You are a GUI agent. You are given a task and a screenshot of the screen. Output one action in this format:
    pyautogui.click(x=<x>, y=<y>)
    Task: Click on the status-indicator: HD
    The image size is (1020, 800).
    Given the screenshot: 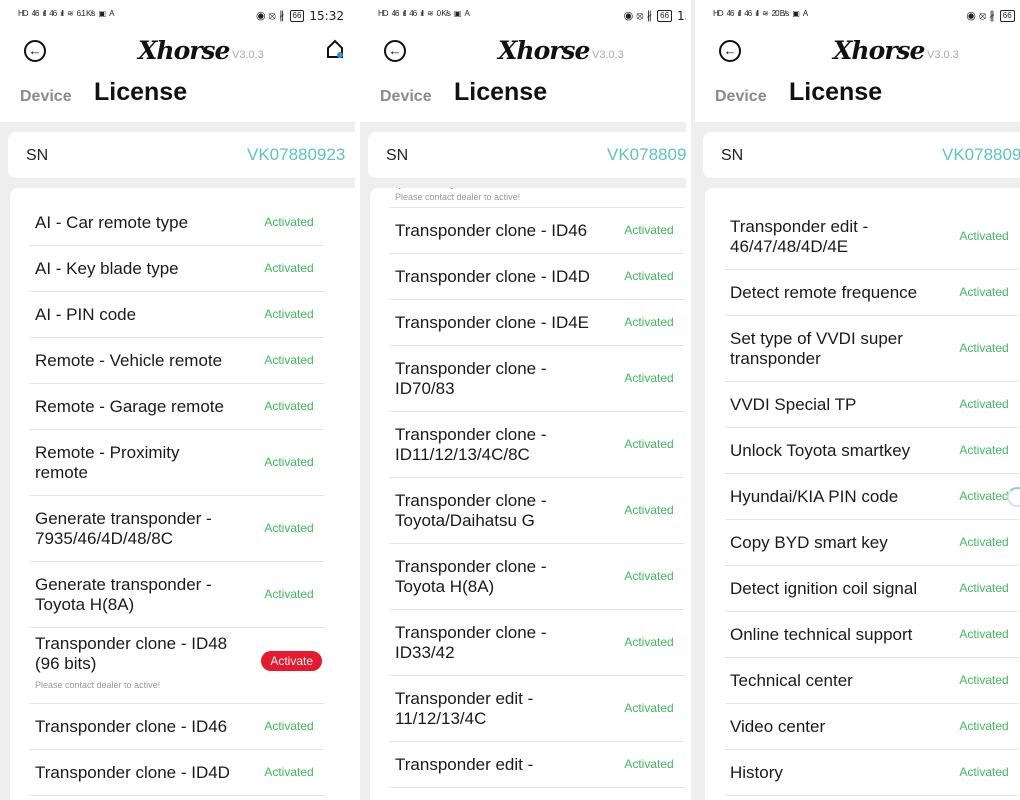 What is the action you would take?
    pyautogui.click(x=383, y=13)
    